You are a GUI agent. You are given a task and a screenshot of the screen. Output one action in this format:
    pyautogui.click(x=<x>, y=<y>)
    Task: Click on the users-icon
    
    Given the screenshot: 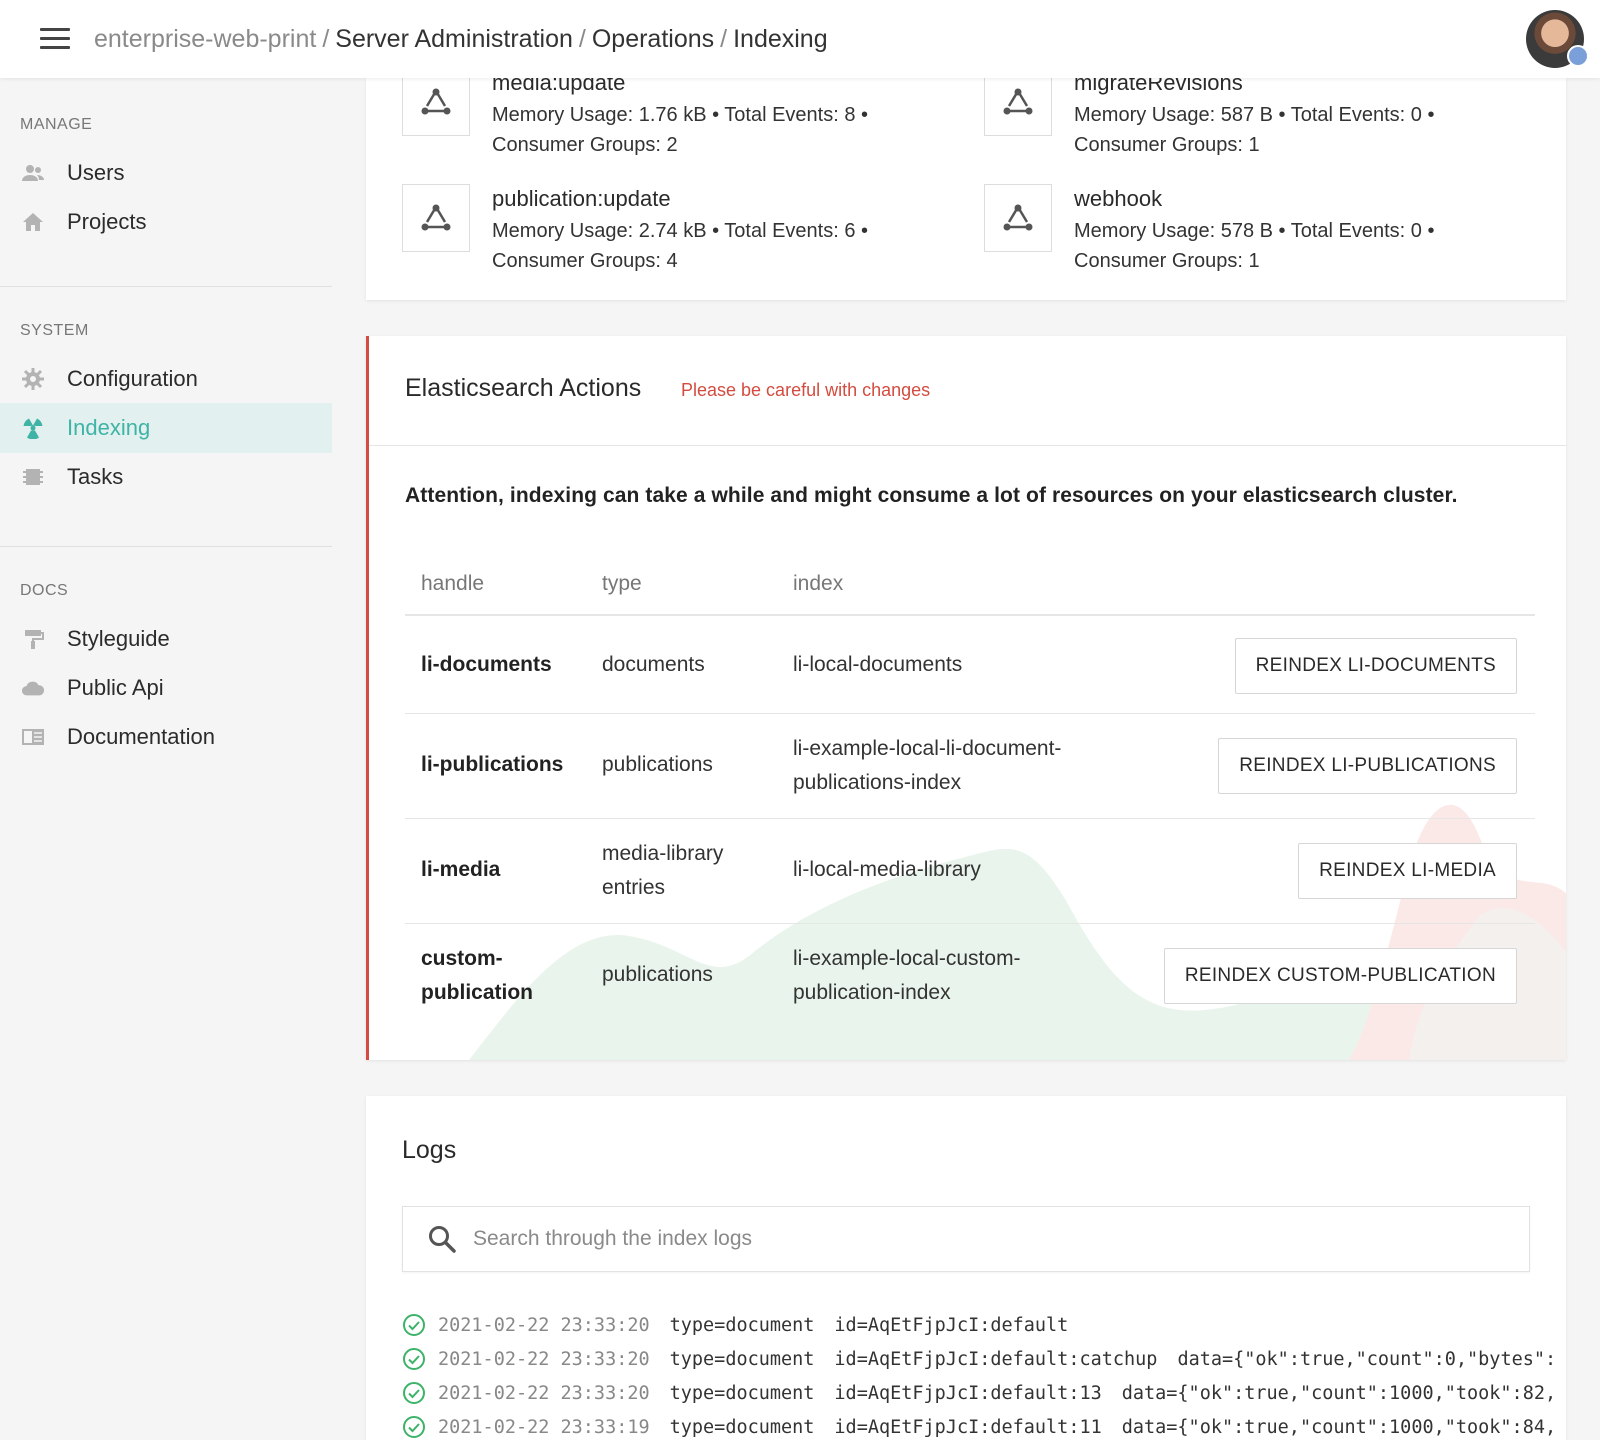 What is the action you would take?
    pyautogui.click(x=33, y=173)
    